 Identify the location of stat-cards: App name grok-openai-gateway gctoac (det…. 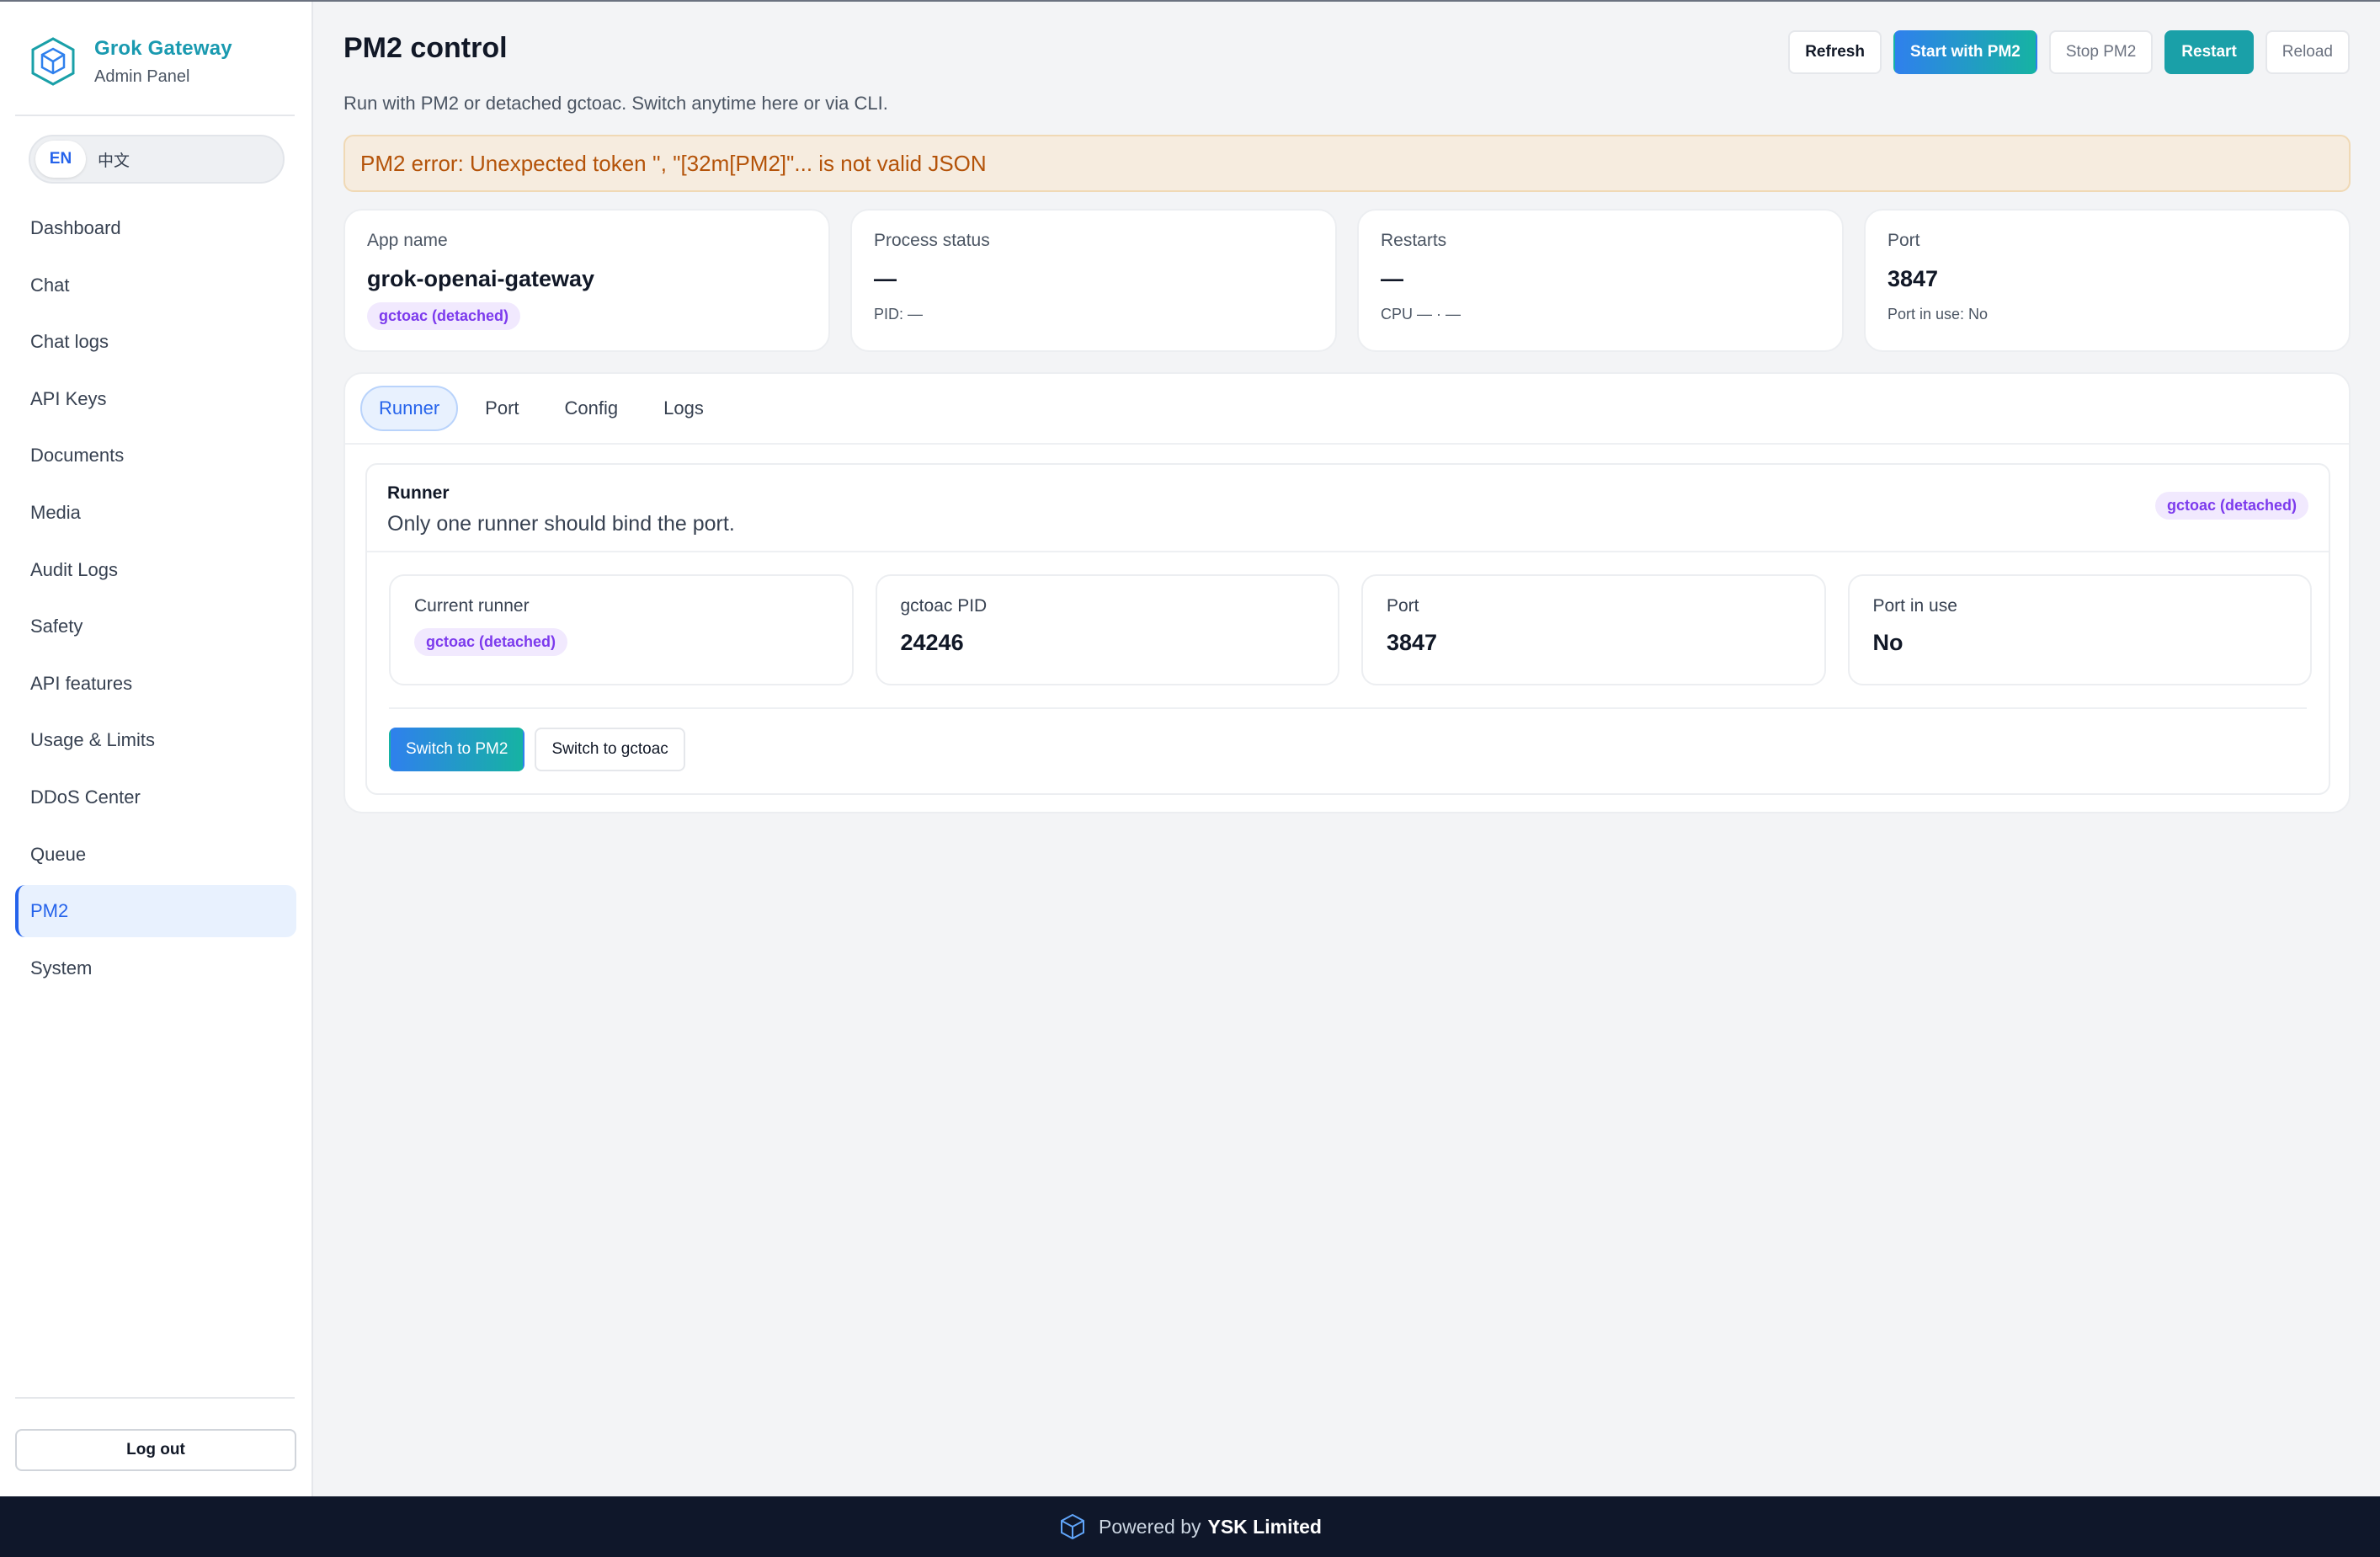
(1347, 280).